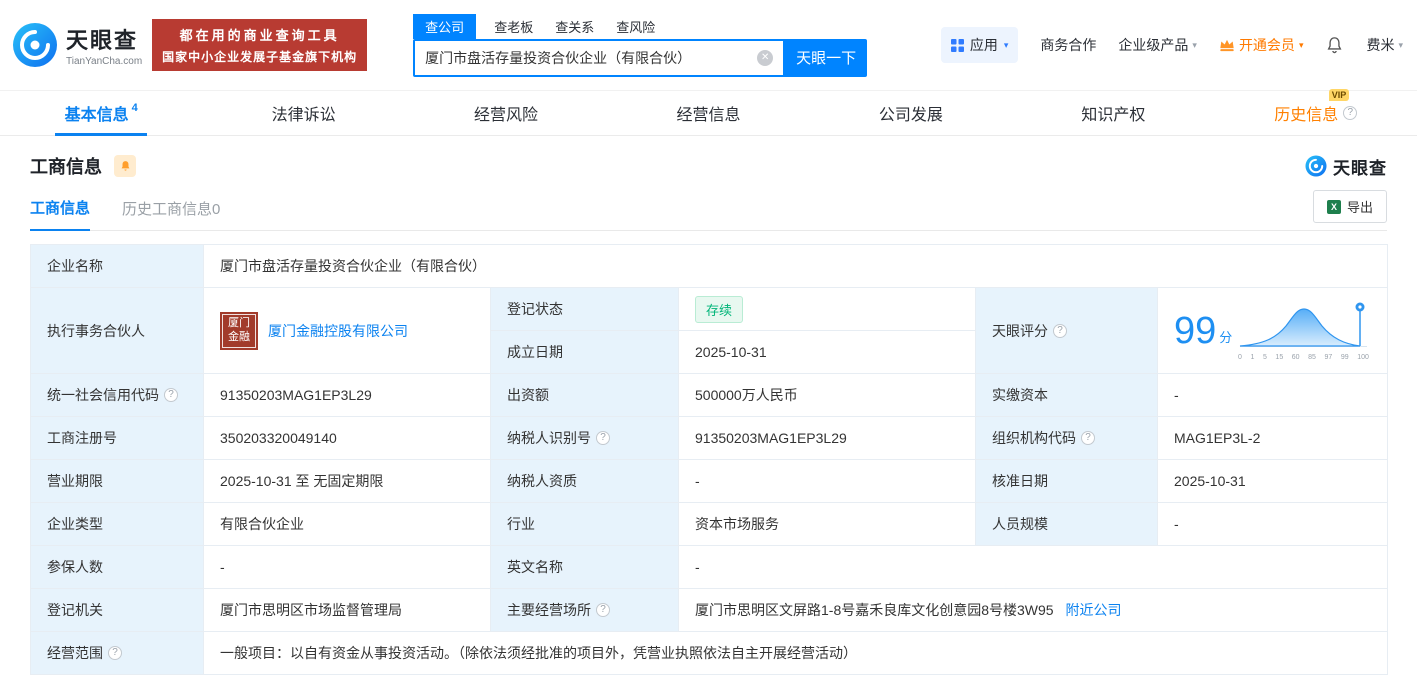 The width and height of the screenshot is (1417, 696). I want to click on search-input, so click(591, 57).